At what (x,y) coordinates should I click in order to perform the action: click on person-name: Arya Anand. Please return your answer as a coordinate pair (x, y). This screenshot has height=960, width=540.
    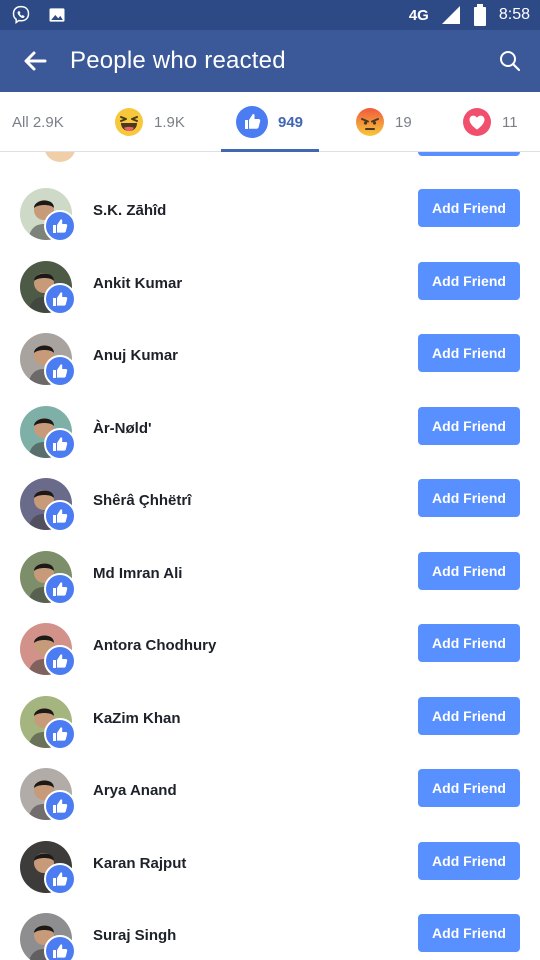
    Looking at the image, I should click on (135, 790).